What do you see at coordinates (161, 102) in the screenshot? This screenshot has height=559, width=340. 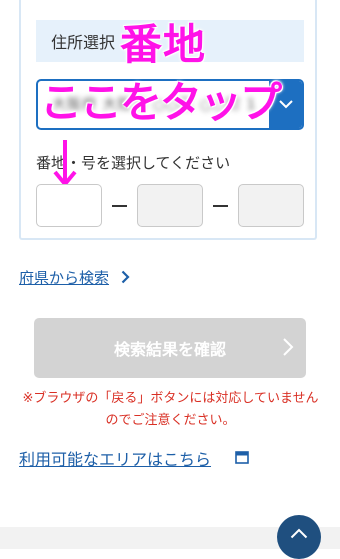 I see `annotation-tap-here: ここをタップ` at bounding box center [161, 102].